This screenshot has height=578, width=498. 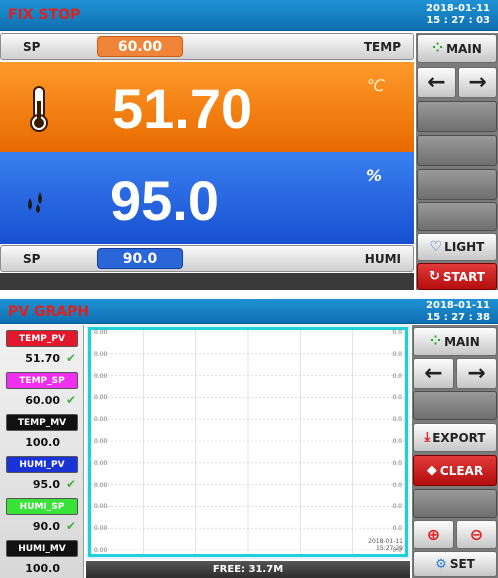 I want to click on light-button-label: LIGHT, so click(x=464, y=247).